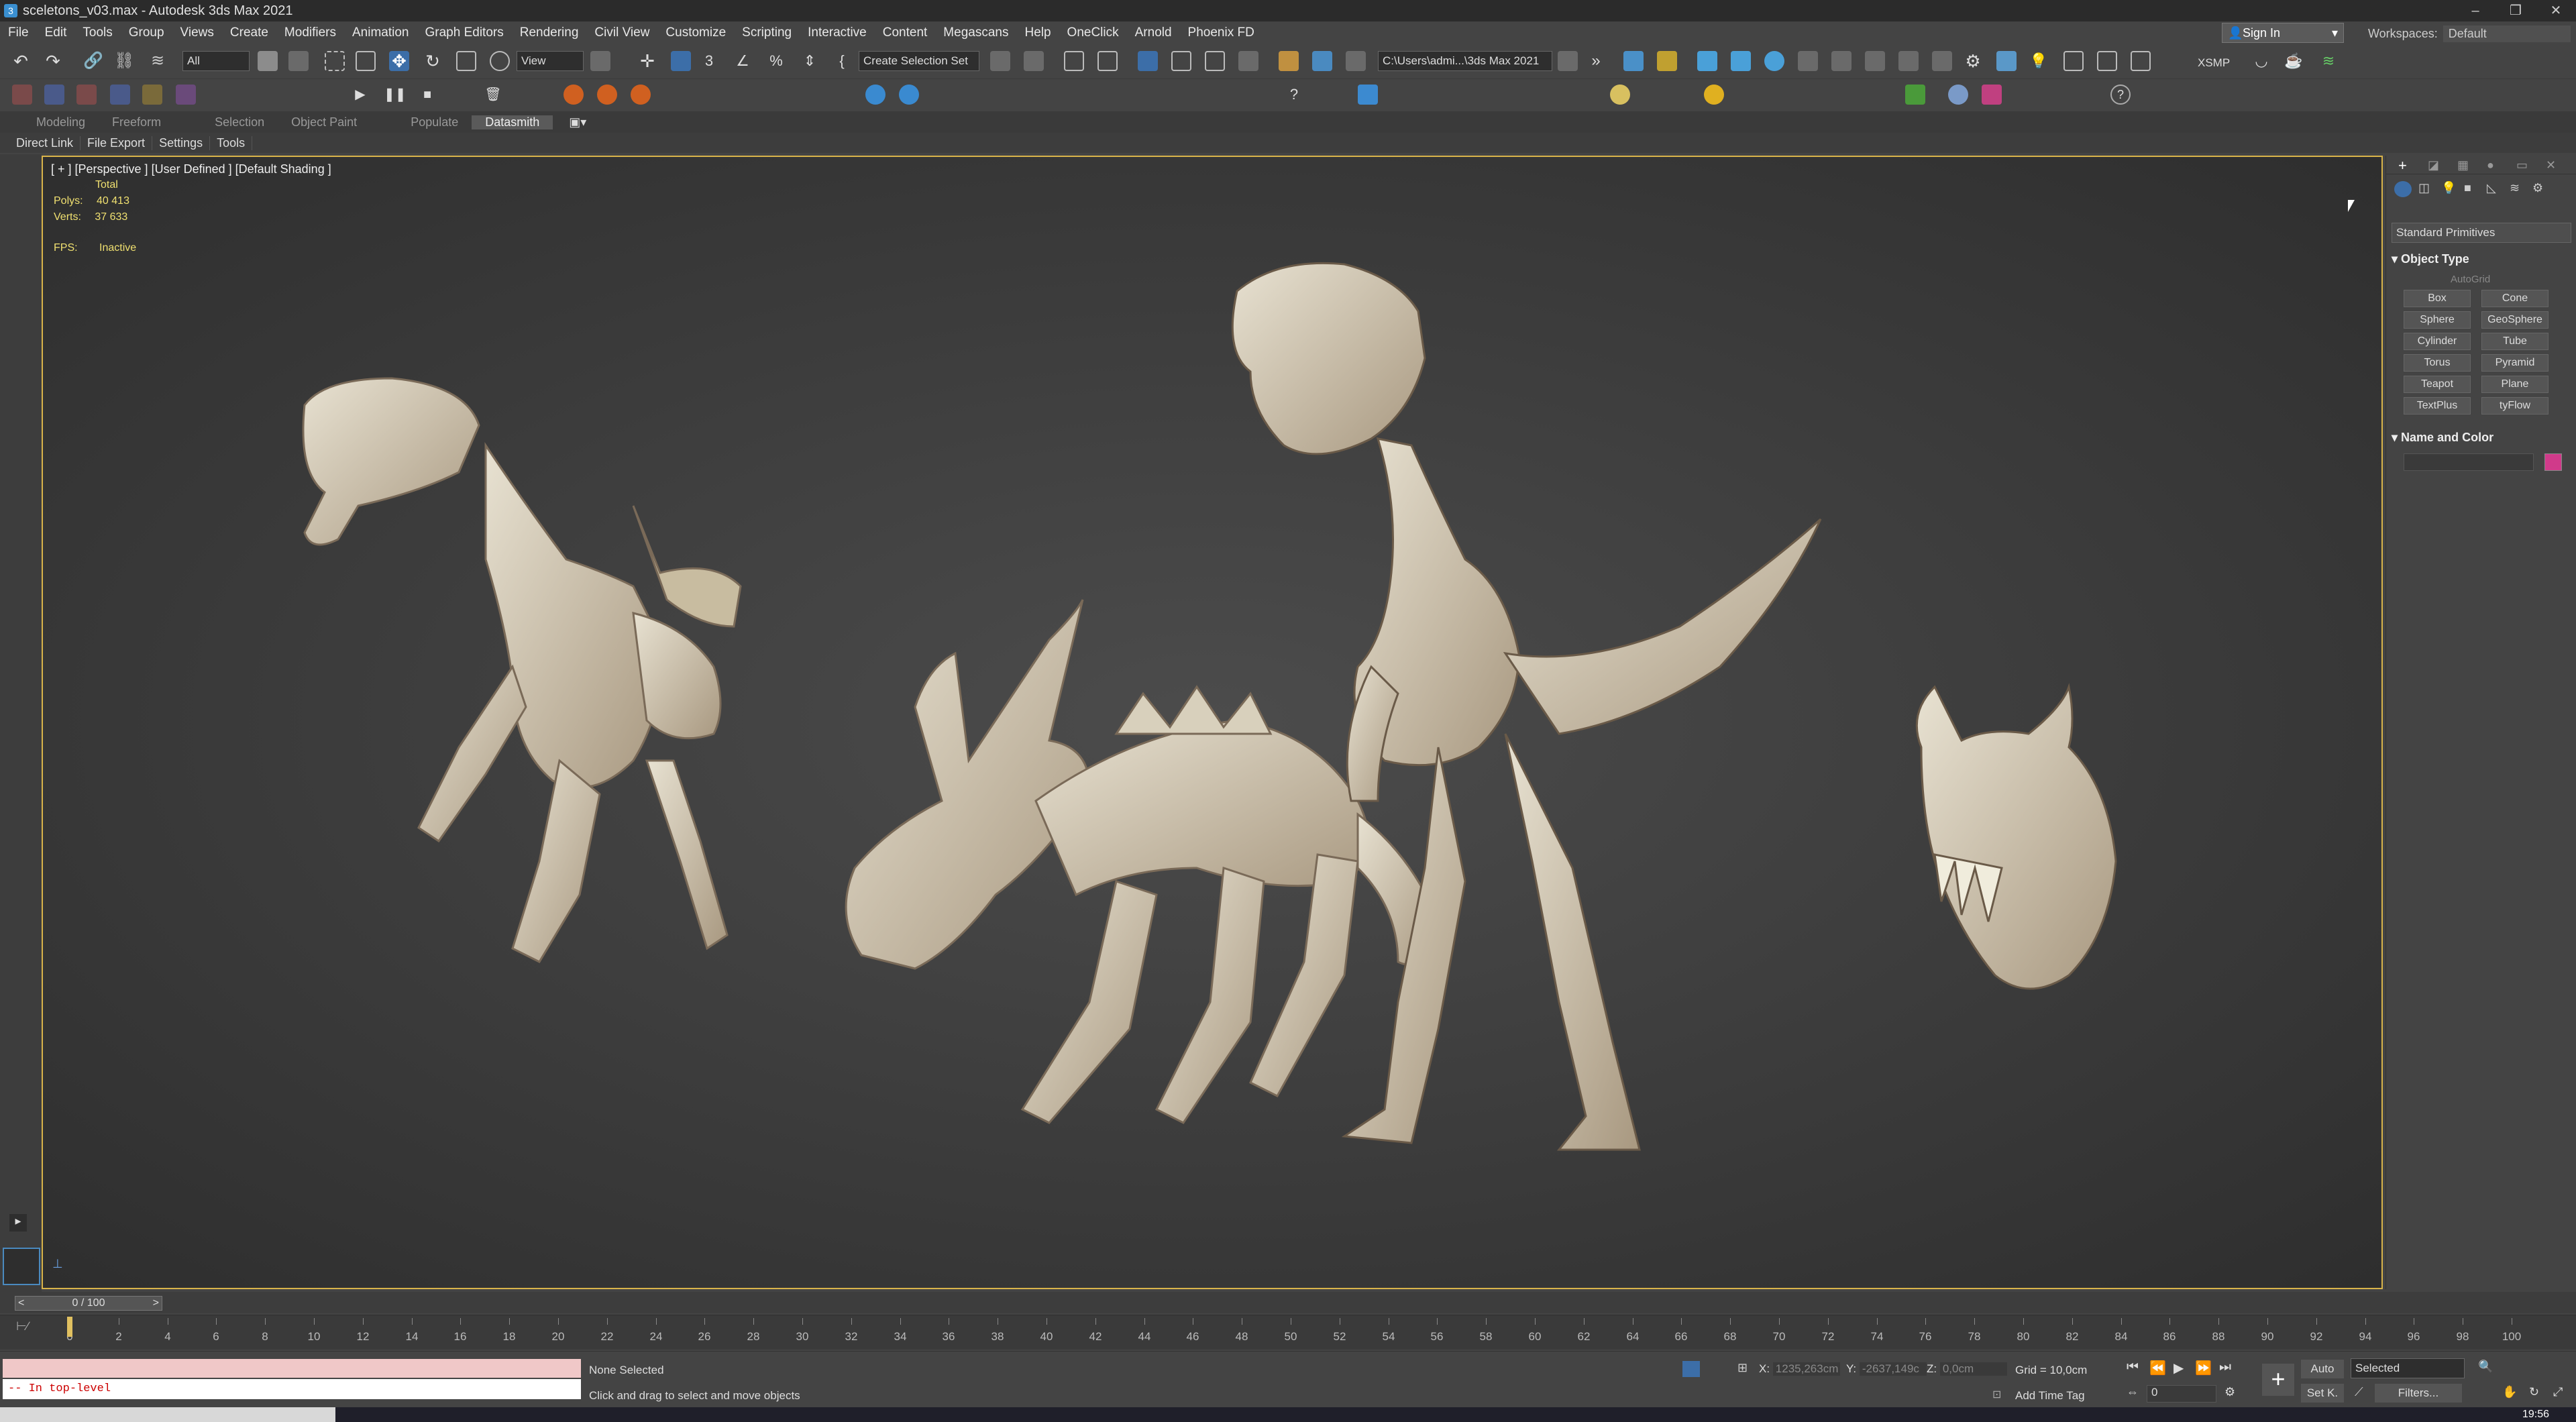  Describe the element at coordinates (1037, 32) in the screenshot. I see `menu-help: Help` at that location.